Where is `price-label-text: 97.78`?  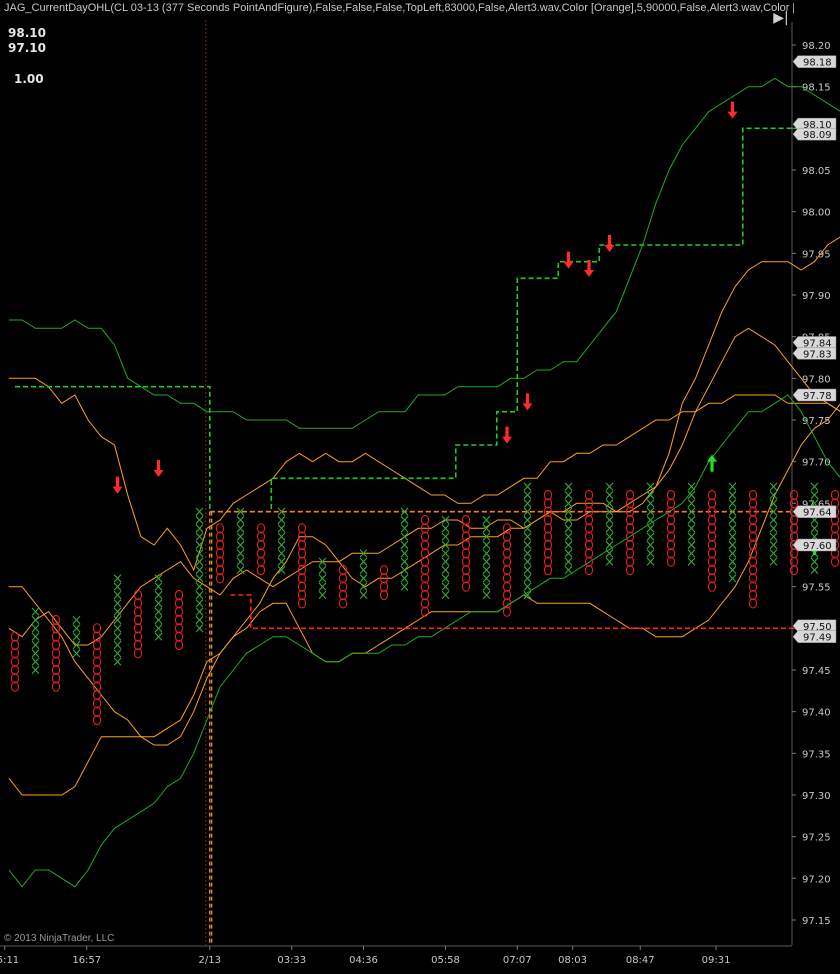 price-label-text: 97.78 is located at coordinates (817, 396).